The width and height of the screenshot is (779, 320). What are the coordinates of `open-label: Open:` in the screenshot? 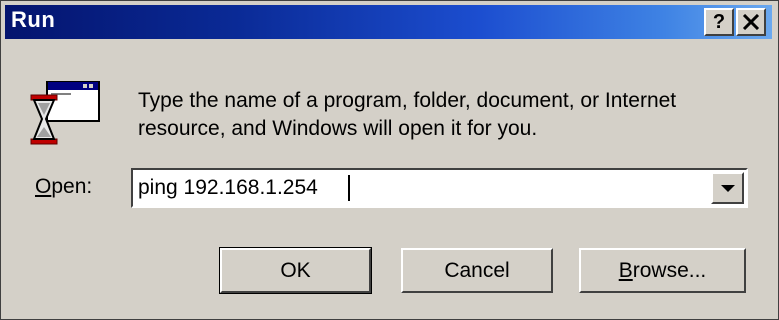 It's located at (63, 187).